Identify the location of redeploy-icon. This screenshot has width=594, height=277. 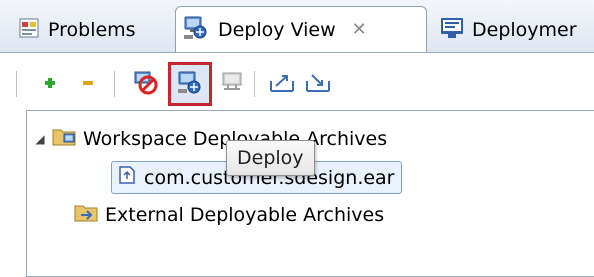
(232, 84).